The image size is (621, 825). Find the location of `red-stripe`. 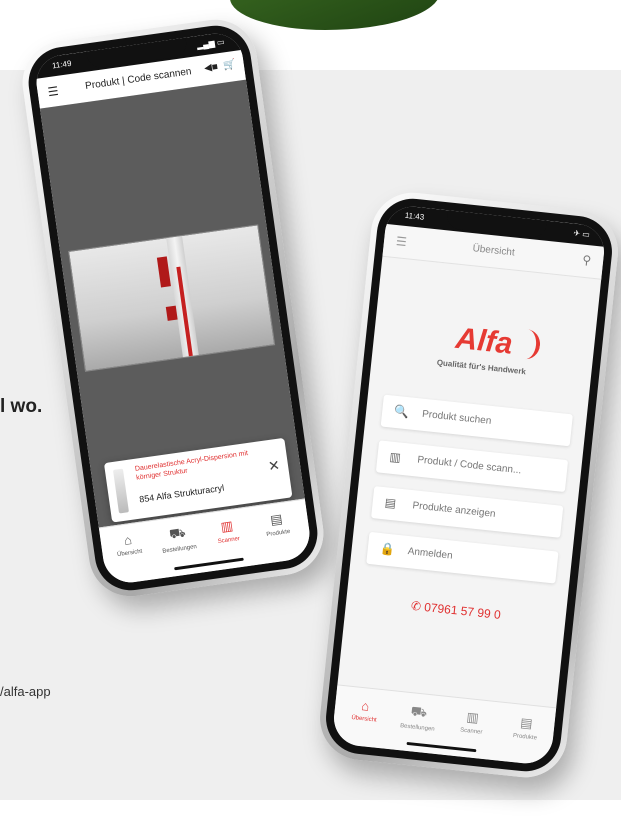

red-stripe is located at coordinates (184, 311).